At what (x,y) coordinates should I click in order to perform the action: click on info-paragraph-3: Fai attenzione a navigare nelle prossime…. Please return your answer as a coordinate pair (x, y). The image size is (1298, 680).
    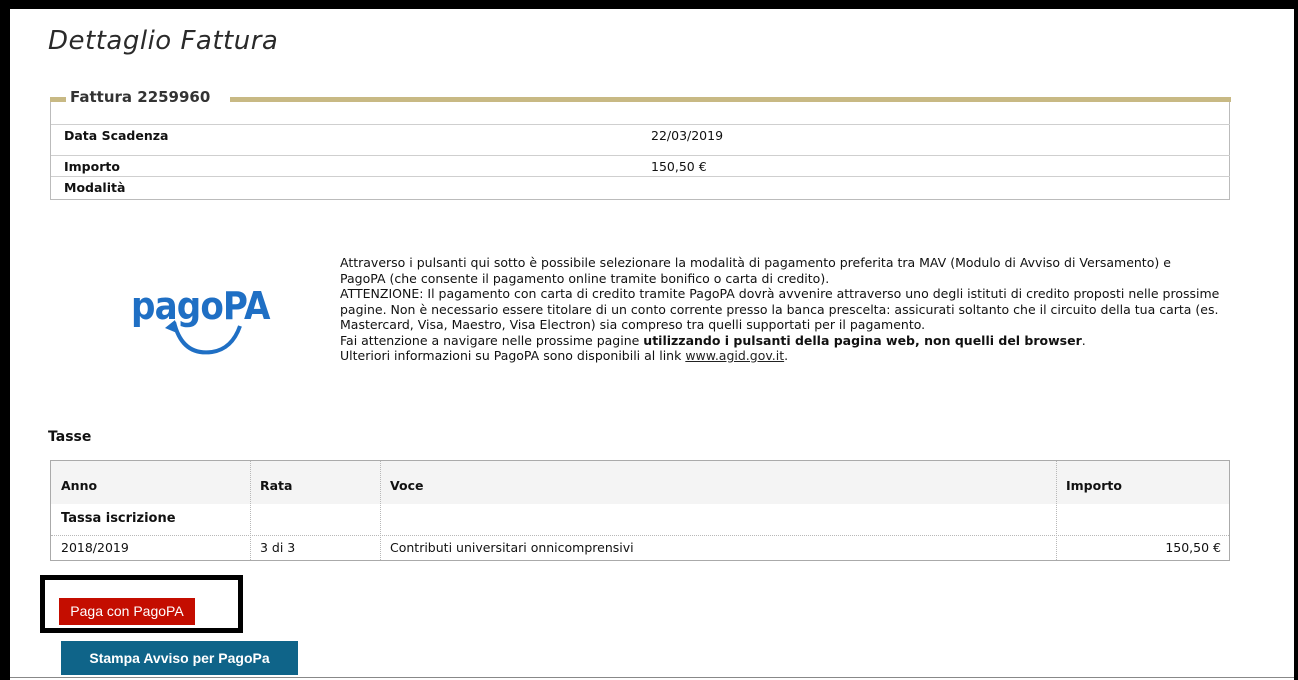
    Looking at the image, I should click on (780, 341).